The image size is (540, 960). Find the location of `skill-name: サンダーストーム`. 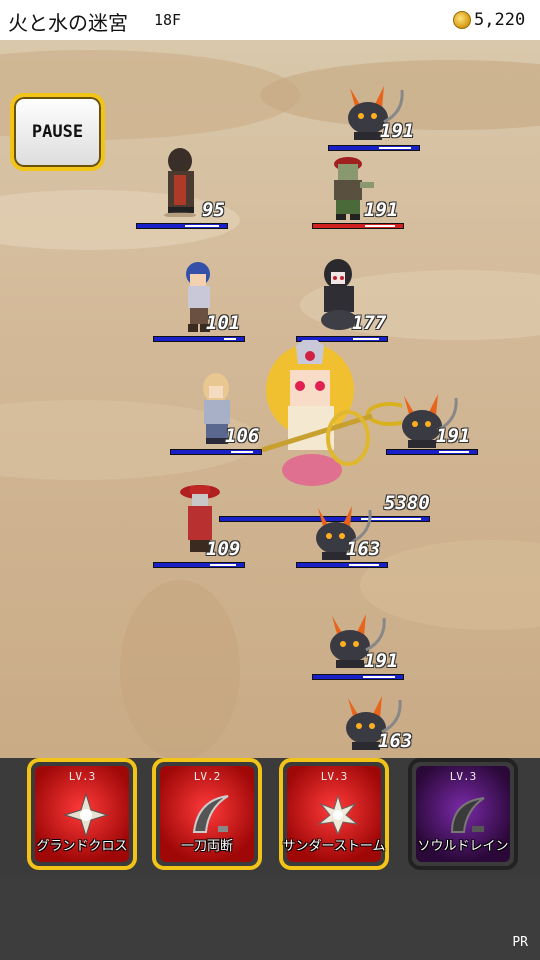

skill-name: サンダーストーム is located at coordinates (334, 846).